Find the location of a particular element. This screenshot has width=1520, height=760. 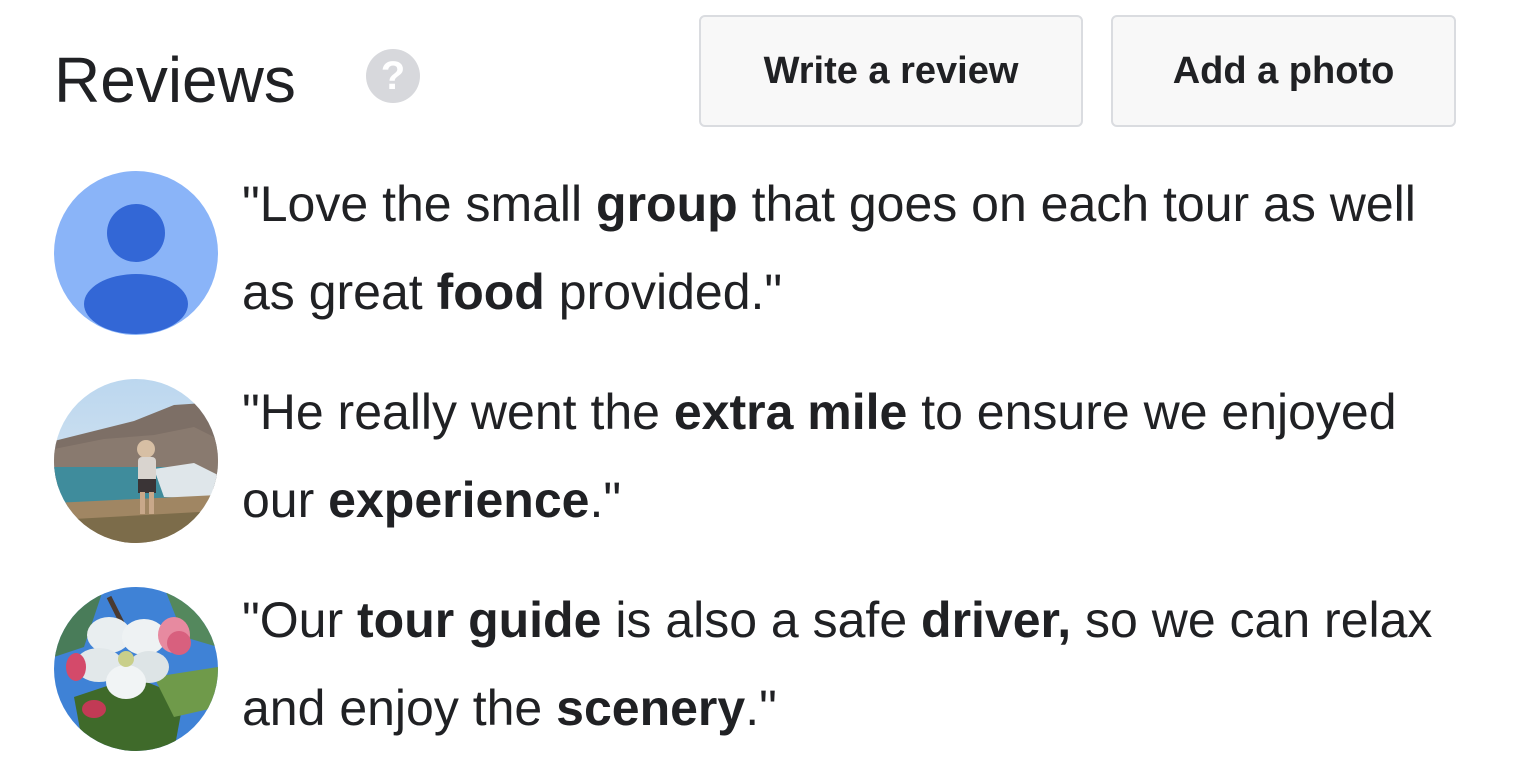

coast-photo-icon is located at coordinates (136, 461).